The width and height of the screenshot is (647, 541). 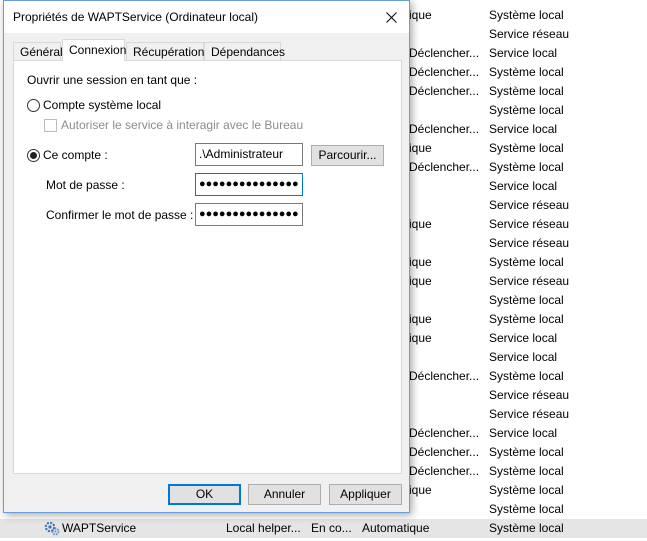 What do you see at coordinates (396, 528) in the screenshot?
I see `service-startup-type: Automatique` at bounding box center [396, 528].